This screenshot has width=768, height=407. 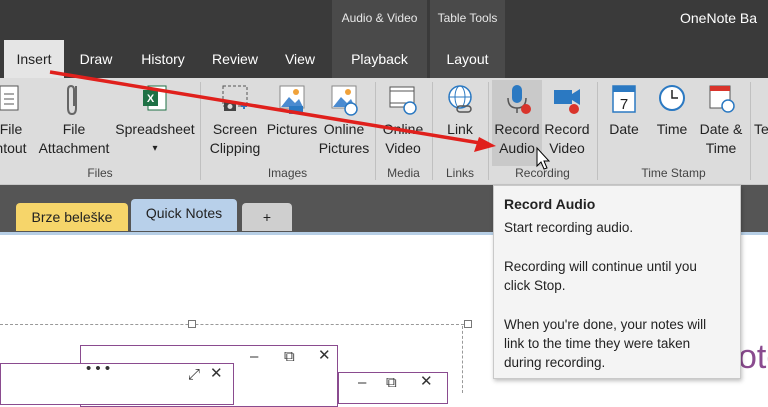 What do you see at coordinates (485, 144) in the screenshot?
I see `annotation-arrow-head` at bounding box center [485, 144].